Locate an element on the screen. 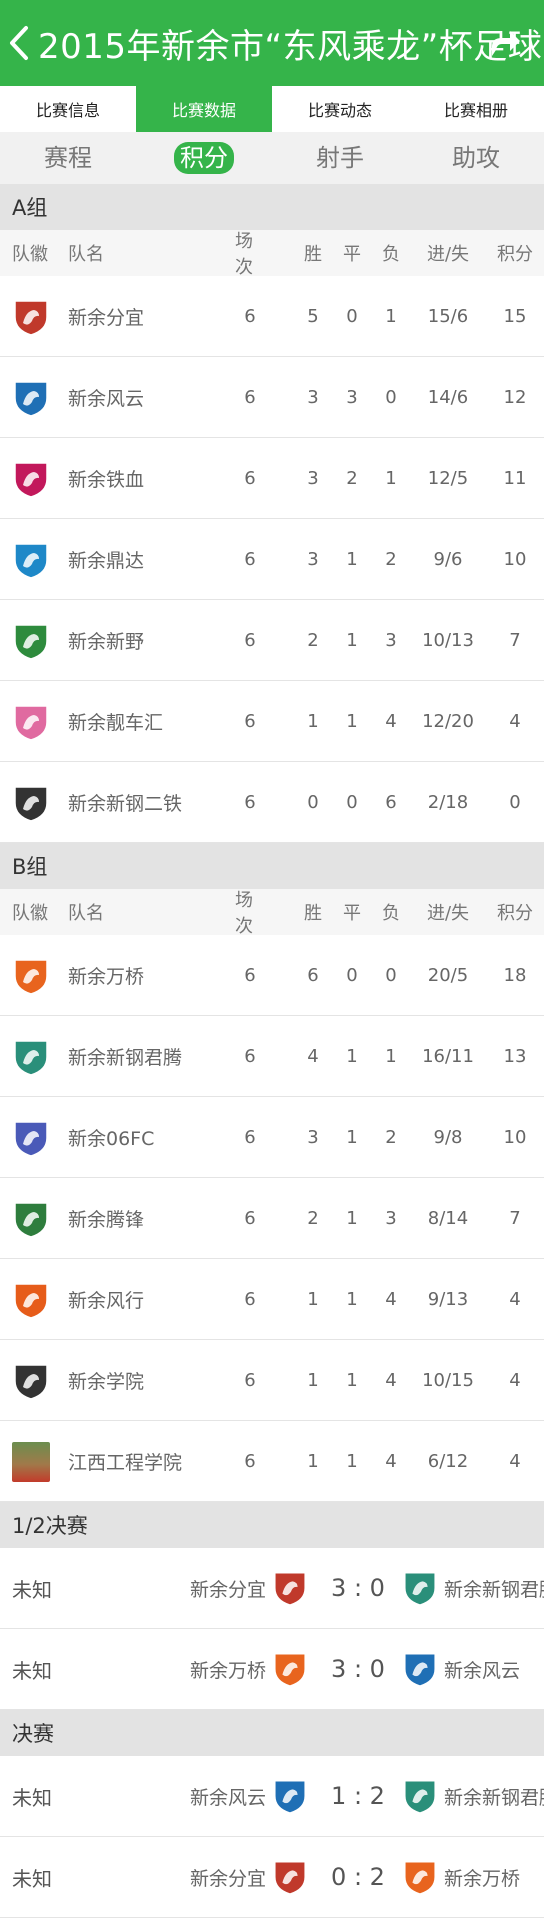  table-row: 江西工程学院 6 1 1 4 6/12 4 is located at coordinates (272, 1461).